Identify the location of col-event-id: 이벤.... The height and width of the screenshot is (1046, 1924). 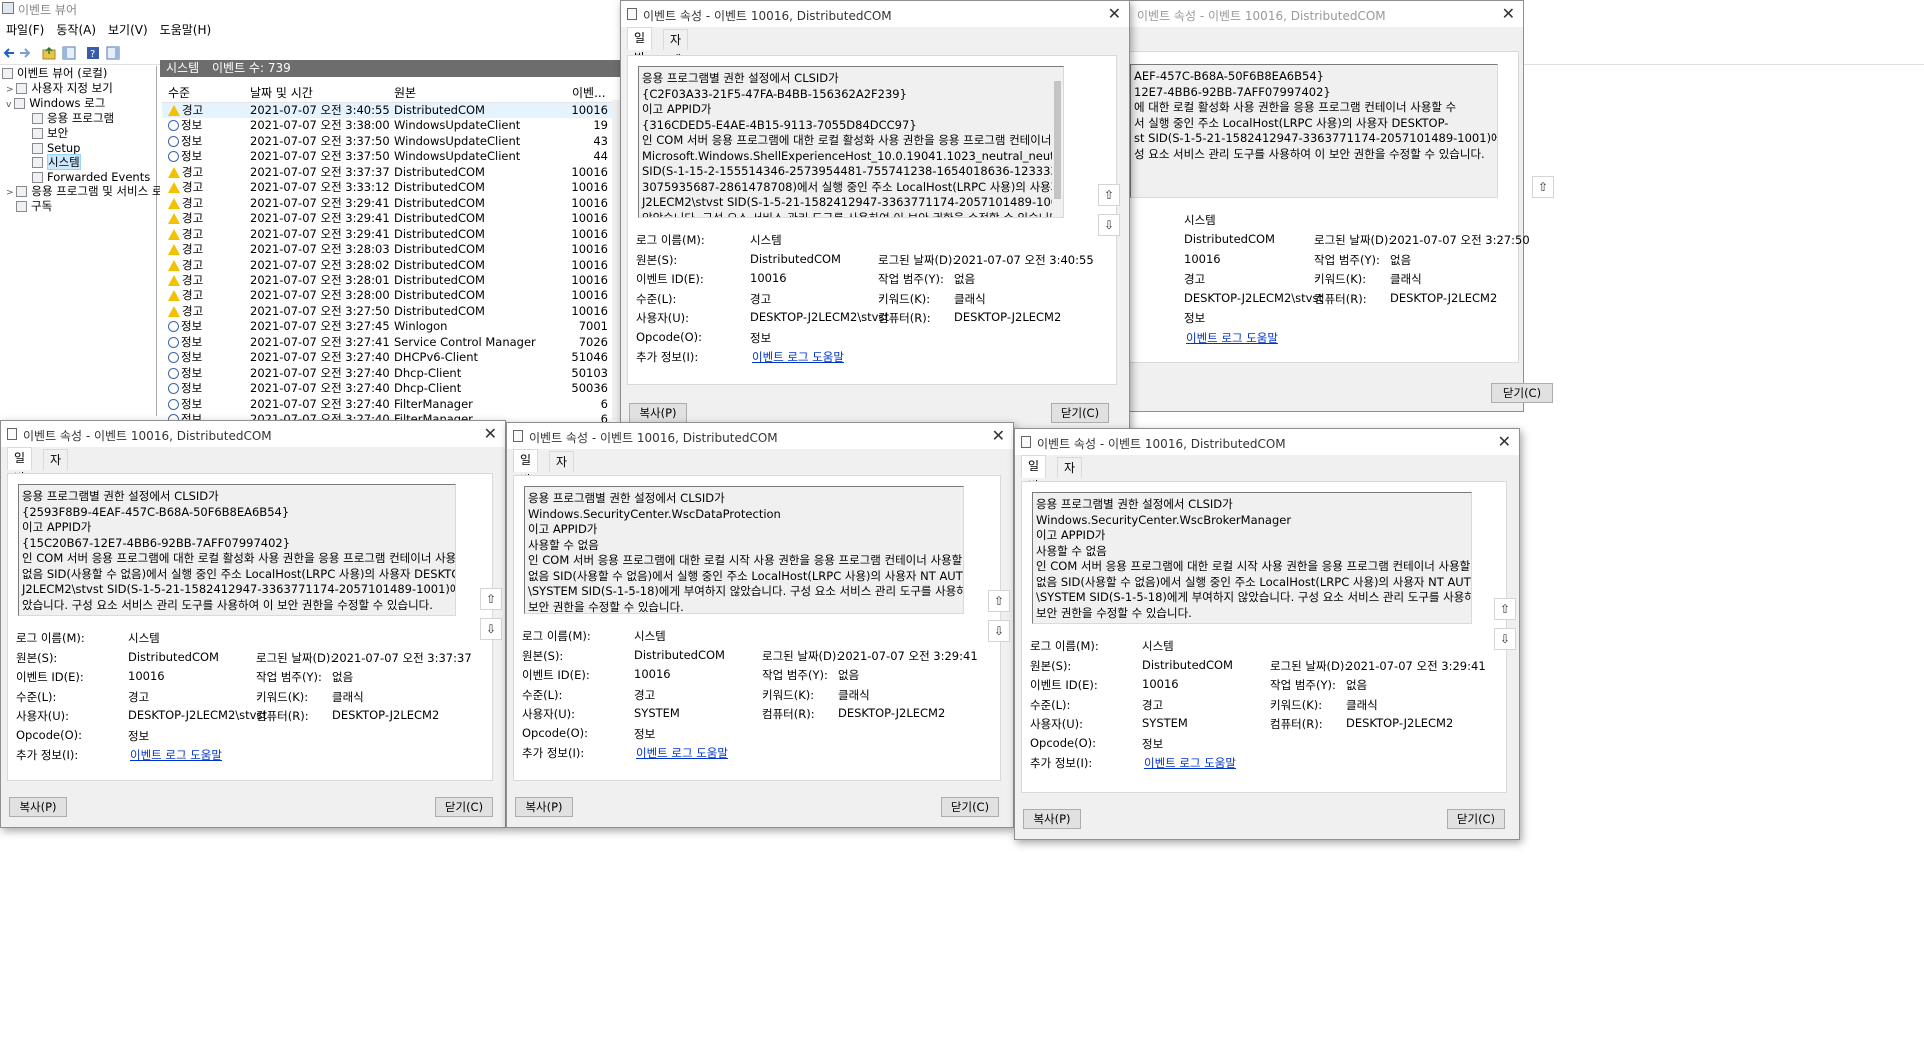
(589, 93).